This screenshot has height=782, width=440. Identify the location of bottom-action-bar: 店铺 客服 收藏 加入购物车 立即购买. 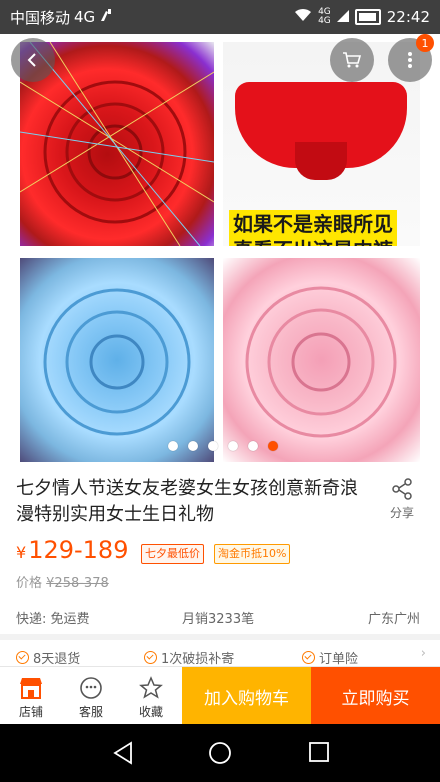
(220, 695).